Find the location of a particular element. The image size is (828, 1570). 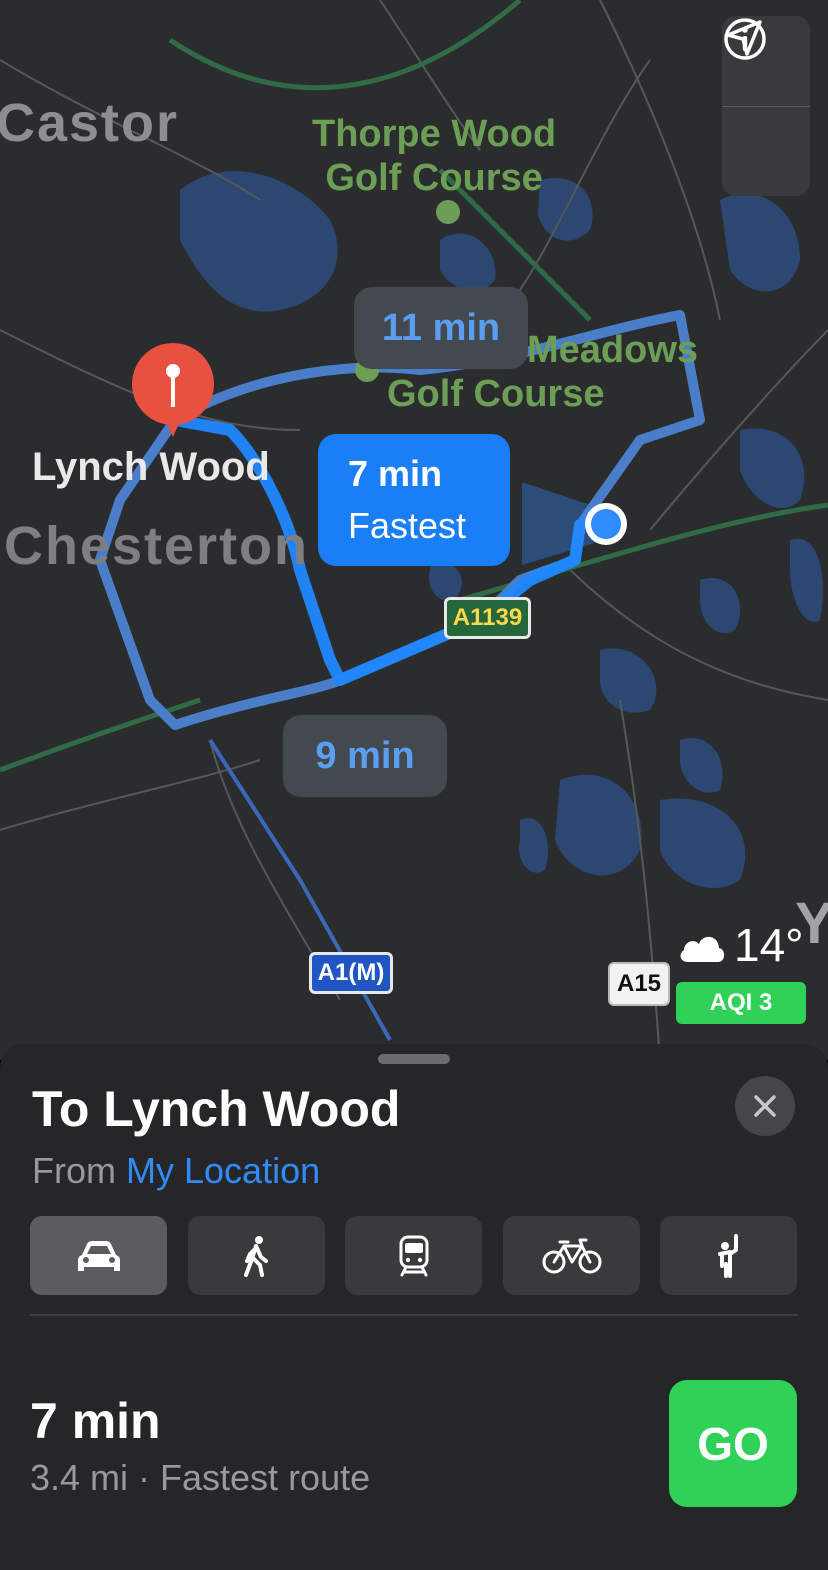

car-icon is located at coordinates (98, 1255).